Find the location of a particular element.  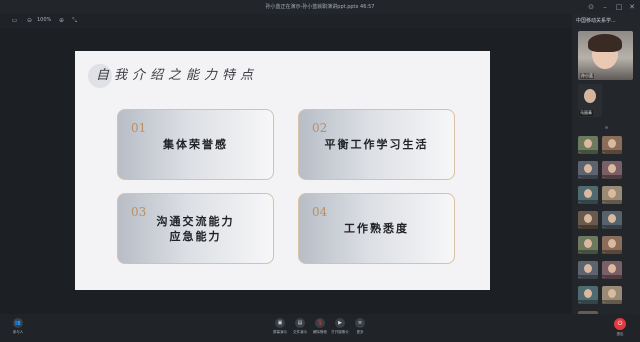

maximize-icon: □ is located at coordinates (619, 7).